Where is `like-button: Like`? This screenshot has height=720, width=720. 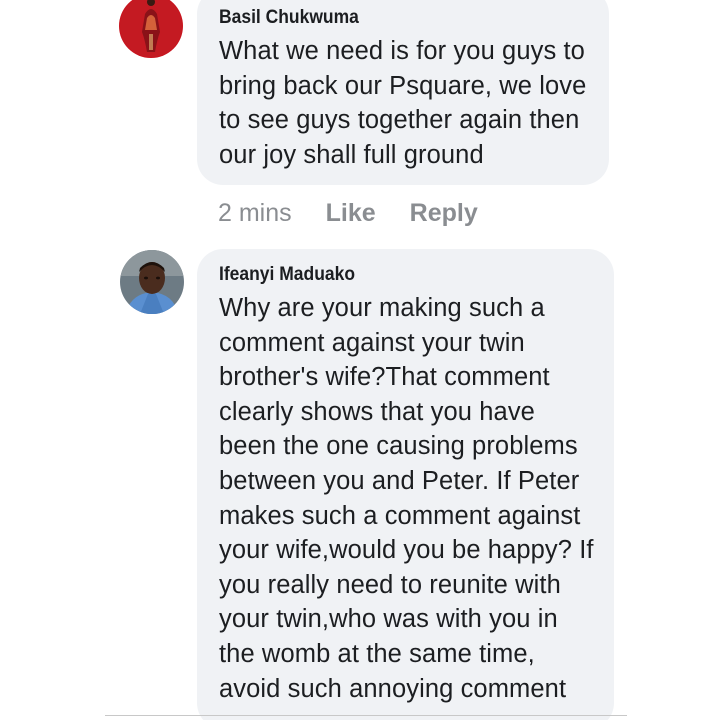
like-button: Like is located at coordinates (351, 213).